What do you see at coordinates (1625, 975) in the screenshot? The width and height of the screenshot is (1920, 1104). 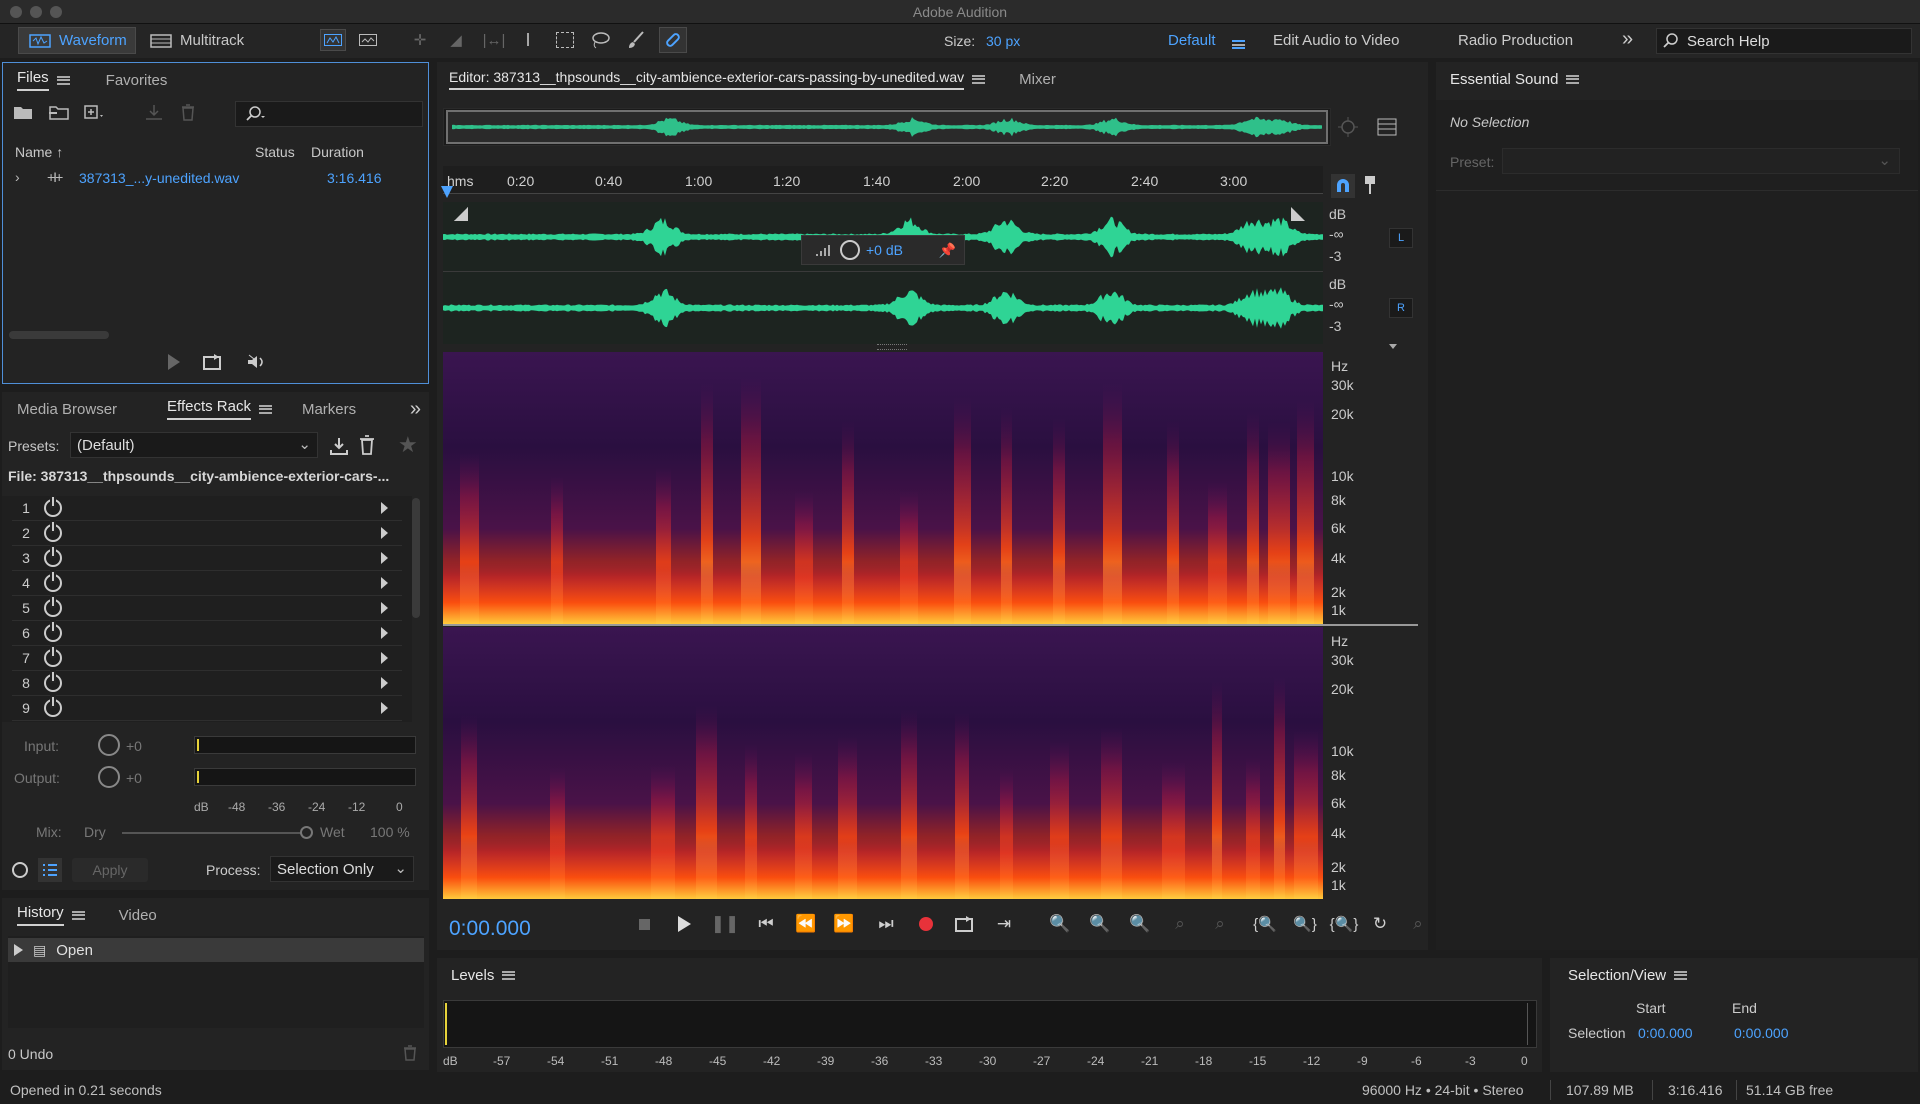 I see `tab-selection-view: Selection/View` at bounding box center [1625, 975].